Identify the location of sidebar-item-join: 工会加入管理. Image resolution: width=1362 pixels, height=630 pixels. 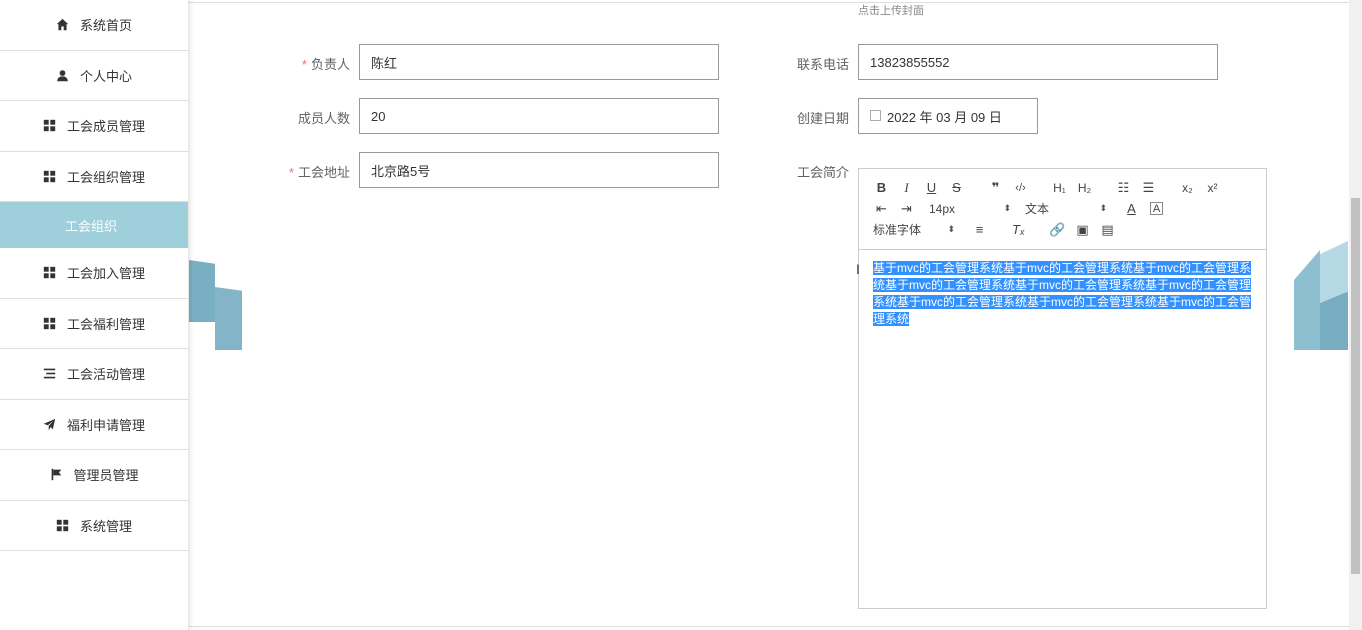
(94, 273).